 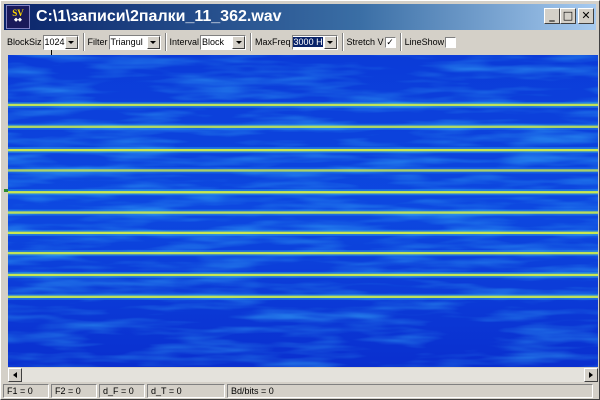 I want to click on filter-label: Filter, so click(x=97, y=42).